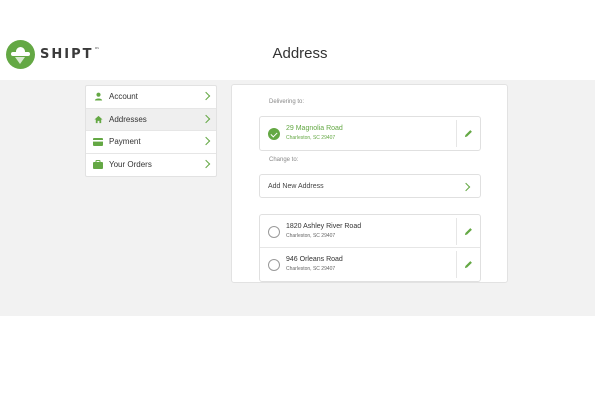 The height and width of the screenshot is (397, 595). I want to click on bag-icon, so click(98, 165).